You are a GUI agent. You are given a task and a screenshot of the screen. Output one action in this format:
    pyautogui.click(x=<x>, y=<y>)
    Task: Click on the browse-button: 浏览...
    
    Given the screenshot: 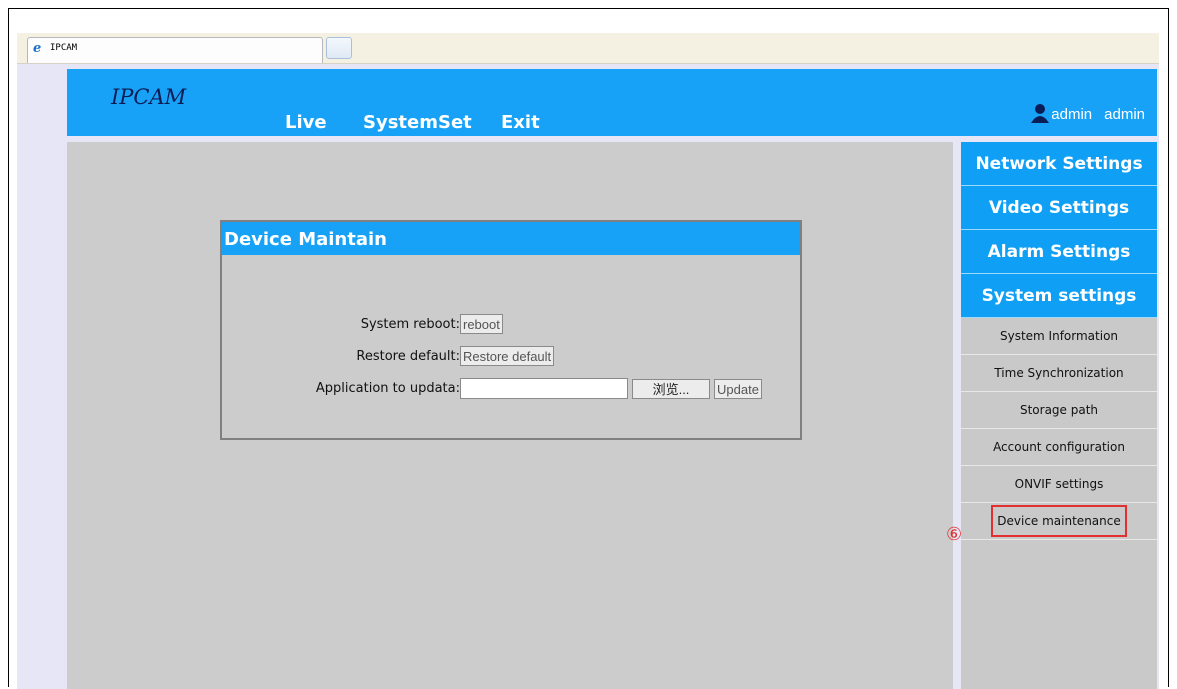 What is the action you would take?
    pyautogui.click(x=671, y=388)
    